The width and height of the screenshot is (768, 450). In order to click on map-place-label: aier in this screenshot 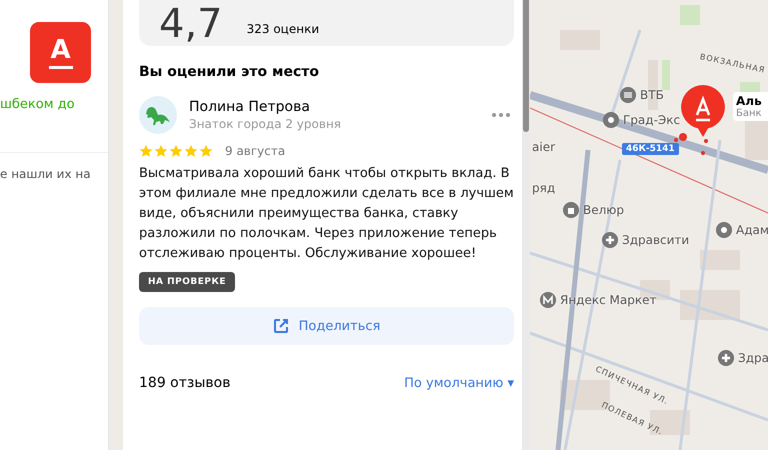, I will do `click(544, 147)`.